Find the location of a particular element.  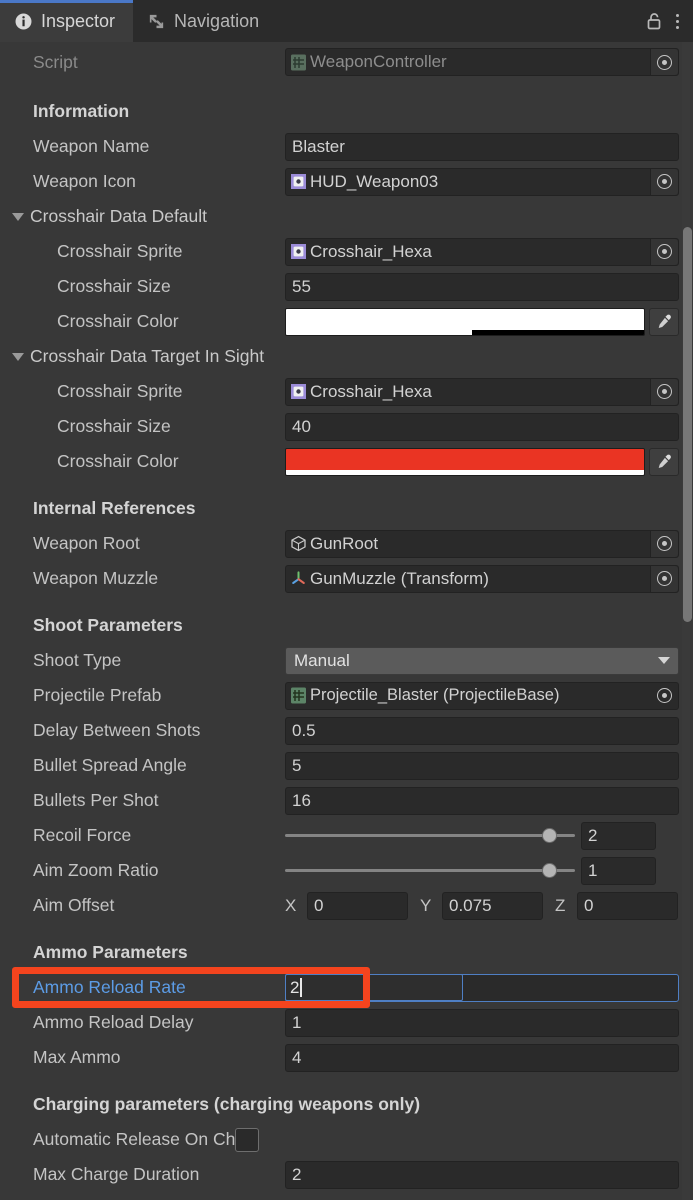

crosshair-target-label: Crosshair Data Target In Sight is located at coordinates (147, 356).